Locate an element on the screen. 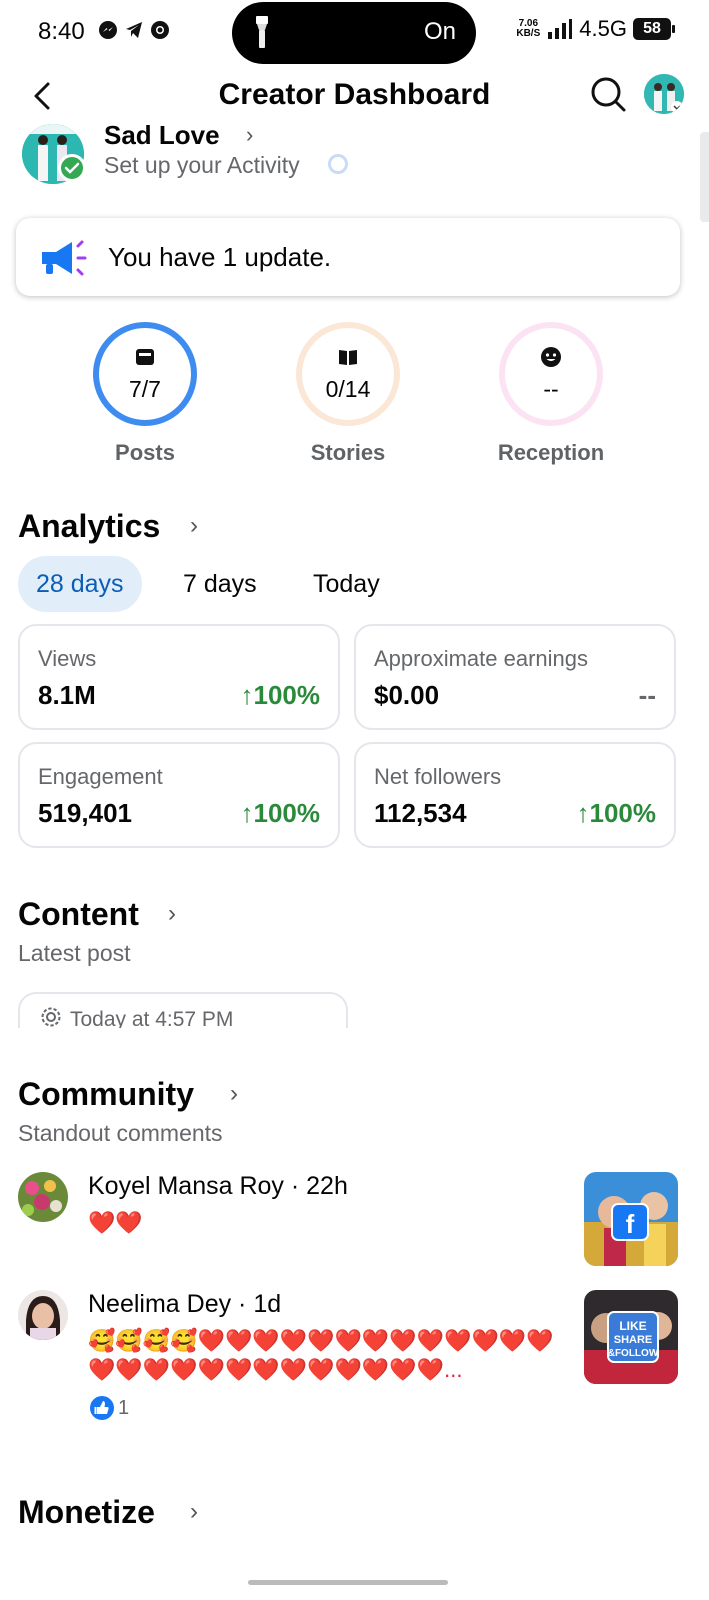  stat-label: Engagement is located at coordinates (100, 776).